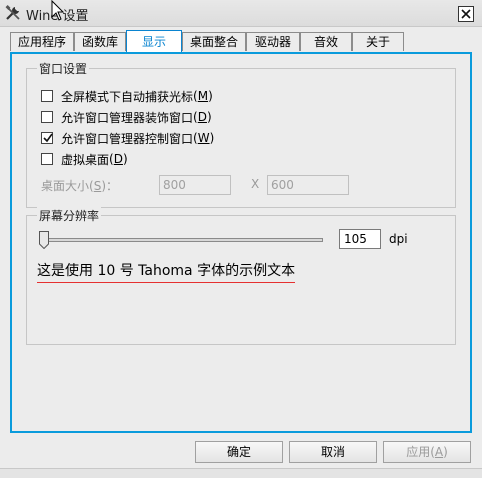  I want to click on apply-button: 应用(A), so click(427, 452).